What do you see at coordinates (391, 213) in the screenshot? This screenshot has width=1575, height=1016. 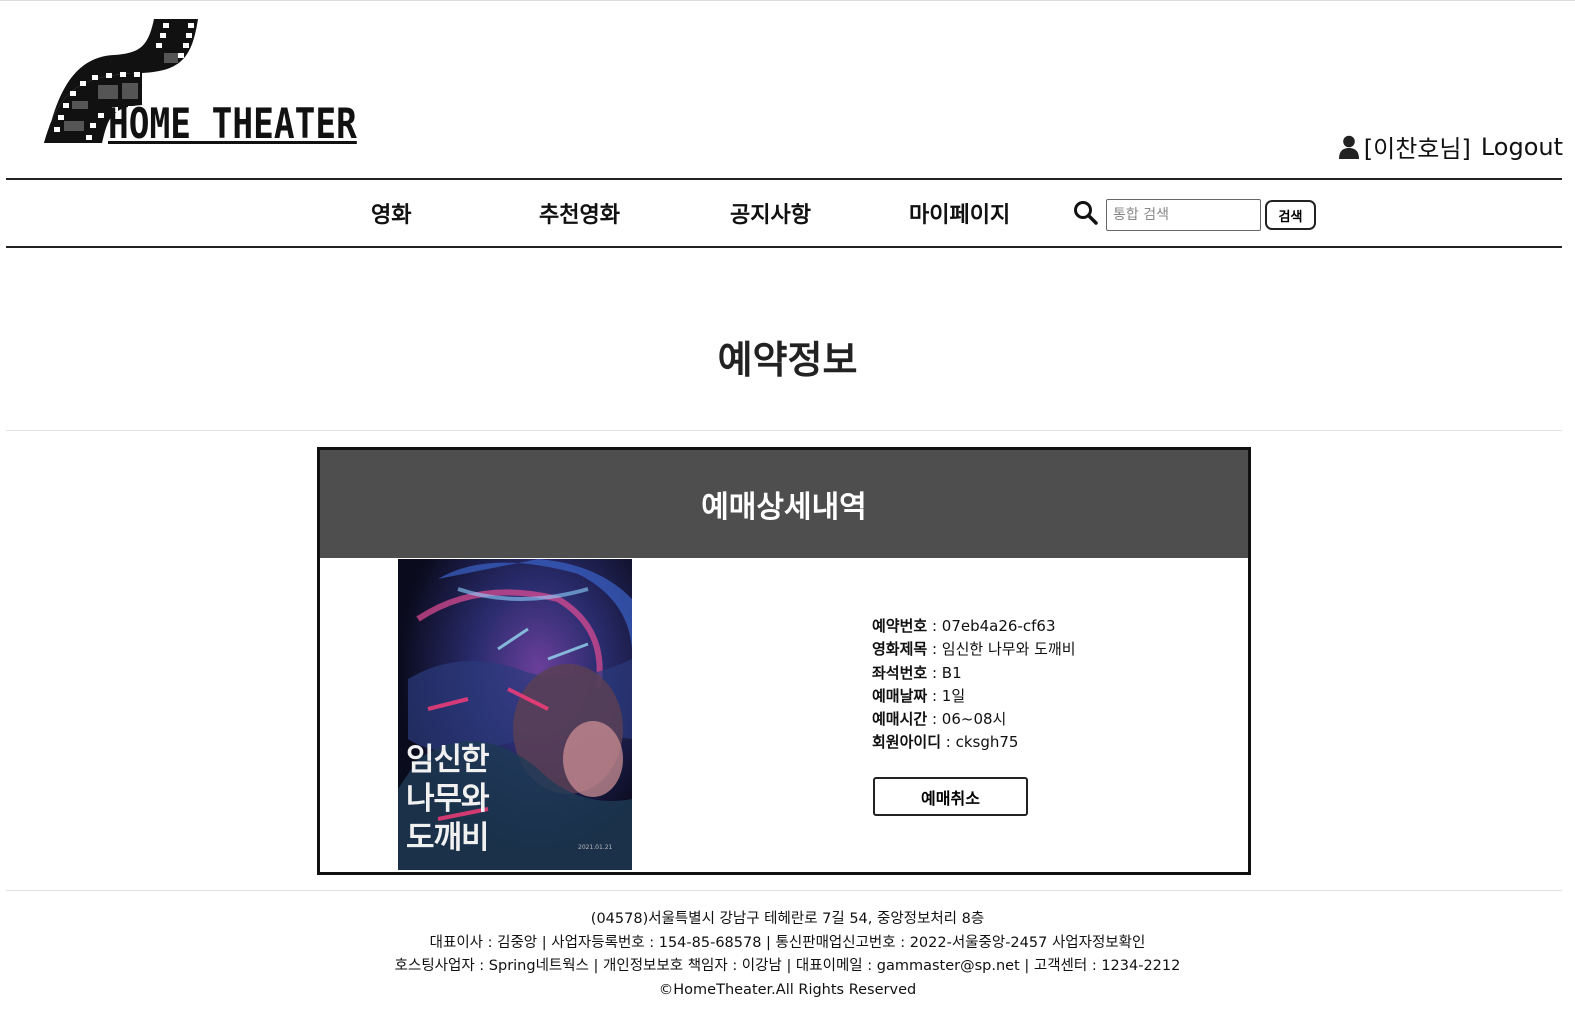 I see `nav-item-movies: 영화` at bounding box center [391, 213].